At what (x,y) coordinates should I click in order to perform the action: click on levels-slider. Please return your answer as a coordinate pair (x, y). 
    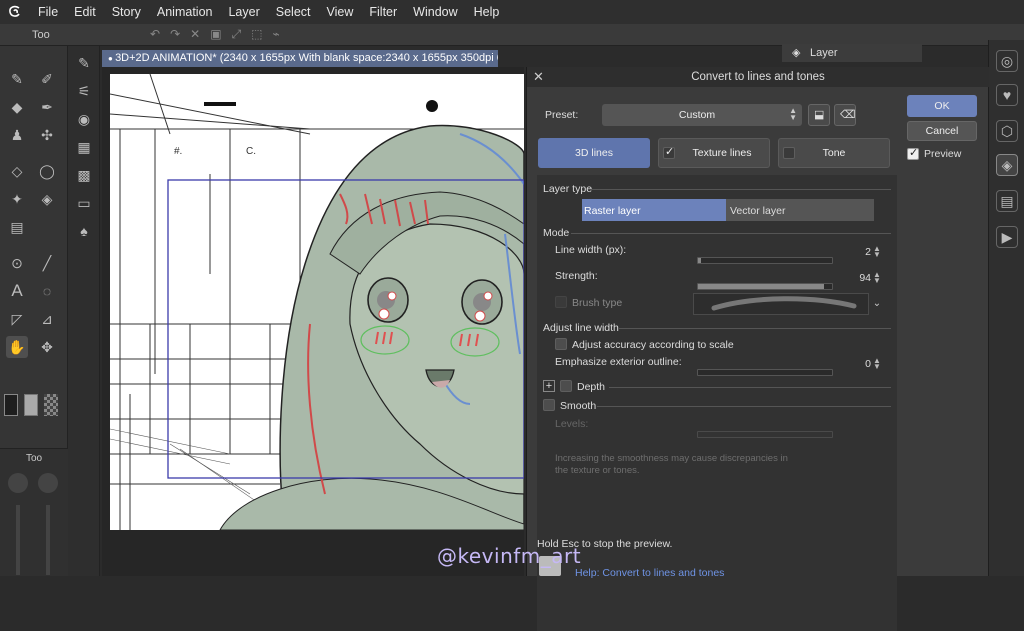
    Looking at the image, I should click on (765, 434).